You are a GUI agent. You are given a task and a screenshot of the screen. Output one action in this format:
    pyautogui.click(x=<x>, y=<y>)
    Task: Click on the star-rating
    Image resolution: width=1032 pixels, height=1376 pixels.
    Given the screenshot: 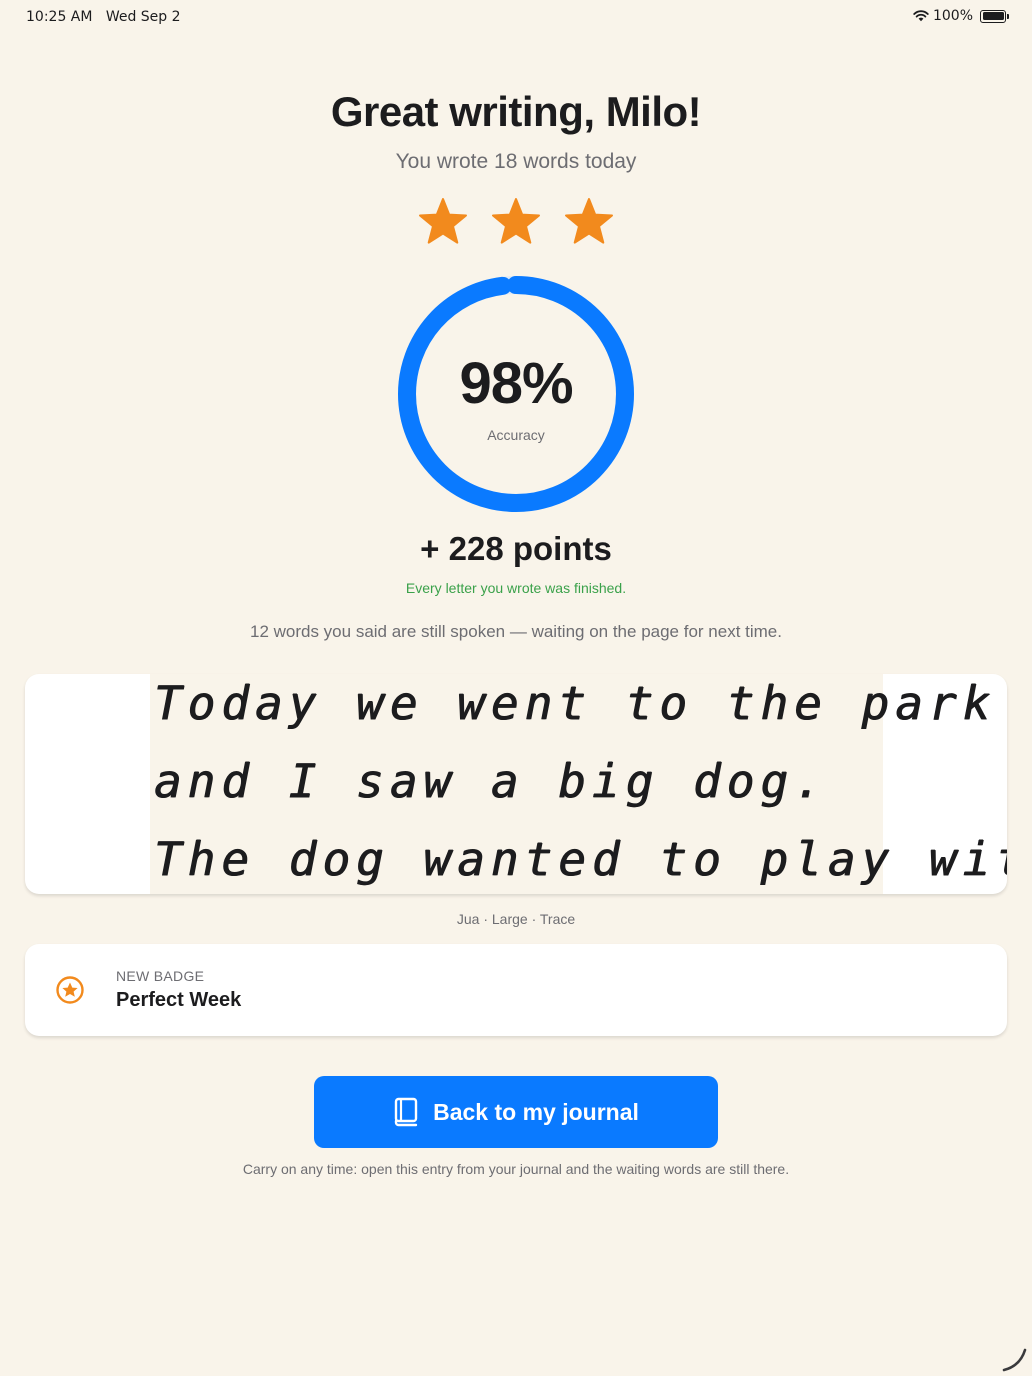 What is the action you would take?
    pyautogui.click(x=516, y=222)
    